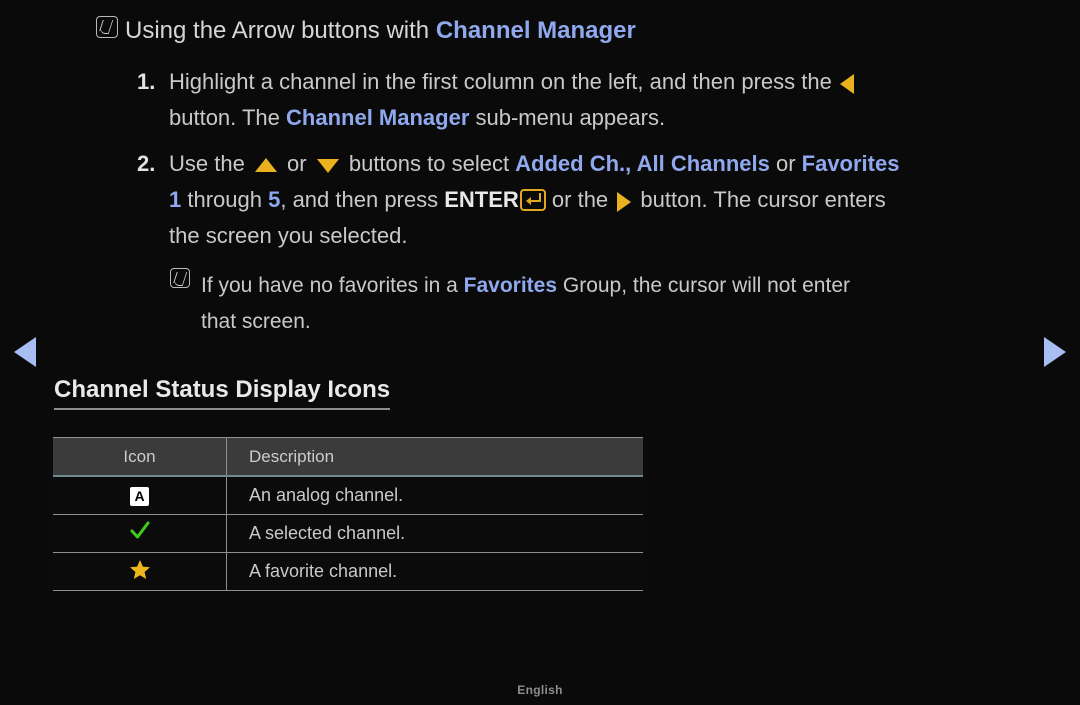  Describe the element at coordinates (288, 235) in the screenshot. I see `step-2-text-h: the screen you selected.` at that location.